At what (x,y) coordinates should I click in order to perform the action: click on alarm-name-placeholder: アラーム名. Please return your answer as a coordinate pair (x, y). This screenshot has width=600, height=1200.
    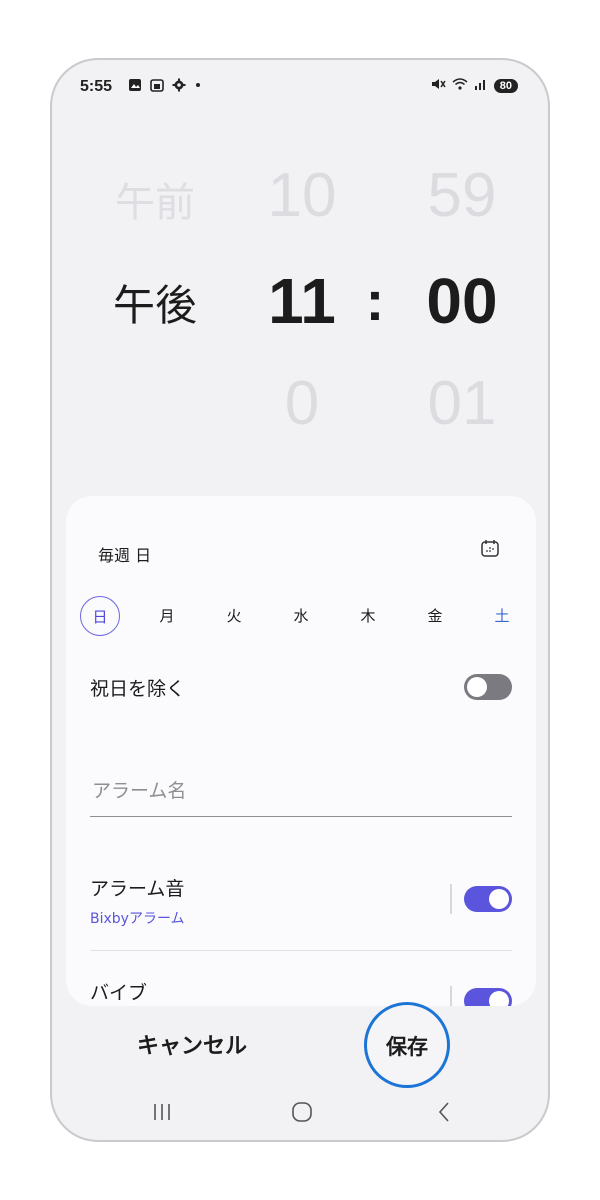
    Looking at the image, I should click on (139, 791).